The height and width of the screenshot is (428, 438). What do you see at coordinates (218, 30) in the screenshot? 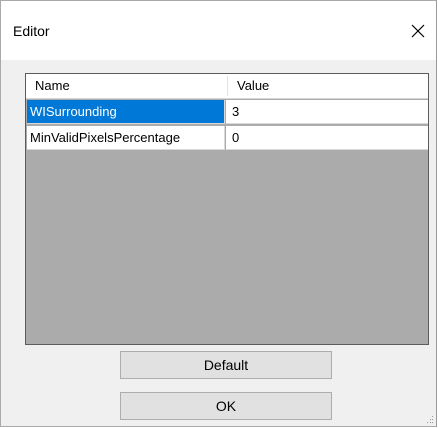
I see `title-bar: Editor` at bounding box center [218, 30].